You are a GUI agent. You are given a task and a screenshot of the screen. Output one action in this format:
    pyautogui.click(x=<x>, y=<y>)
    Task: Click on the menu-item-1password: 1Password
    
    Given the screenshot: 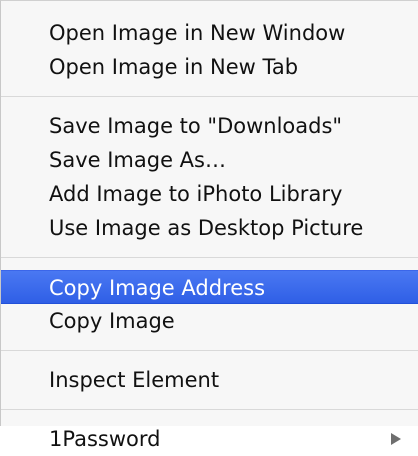 What is the action you would take?
    pyautogui.click(x=209, y=439)
    